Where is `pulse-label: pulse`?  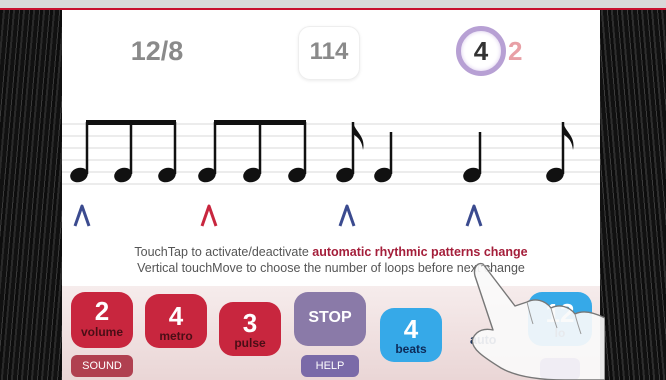 pulse-label: pulse is located at coordinates (250, 343).